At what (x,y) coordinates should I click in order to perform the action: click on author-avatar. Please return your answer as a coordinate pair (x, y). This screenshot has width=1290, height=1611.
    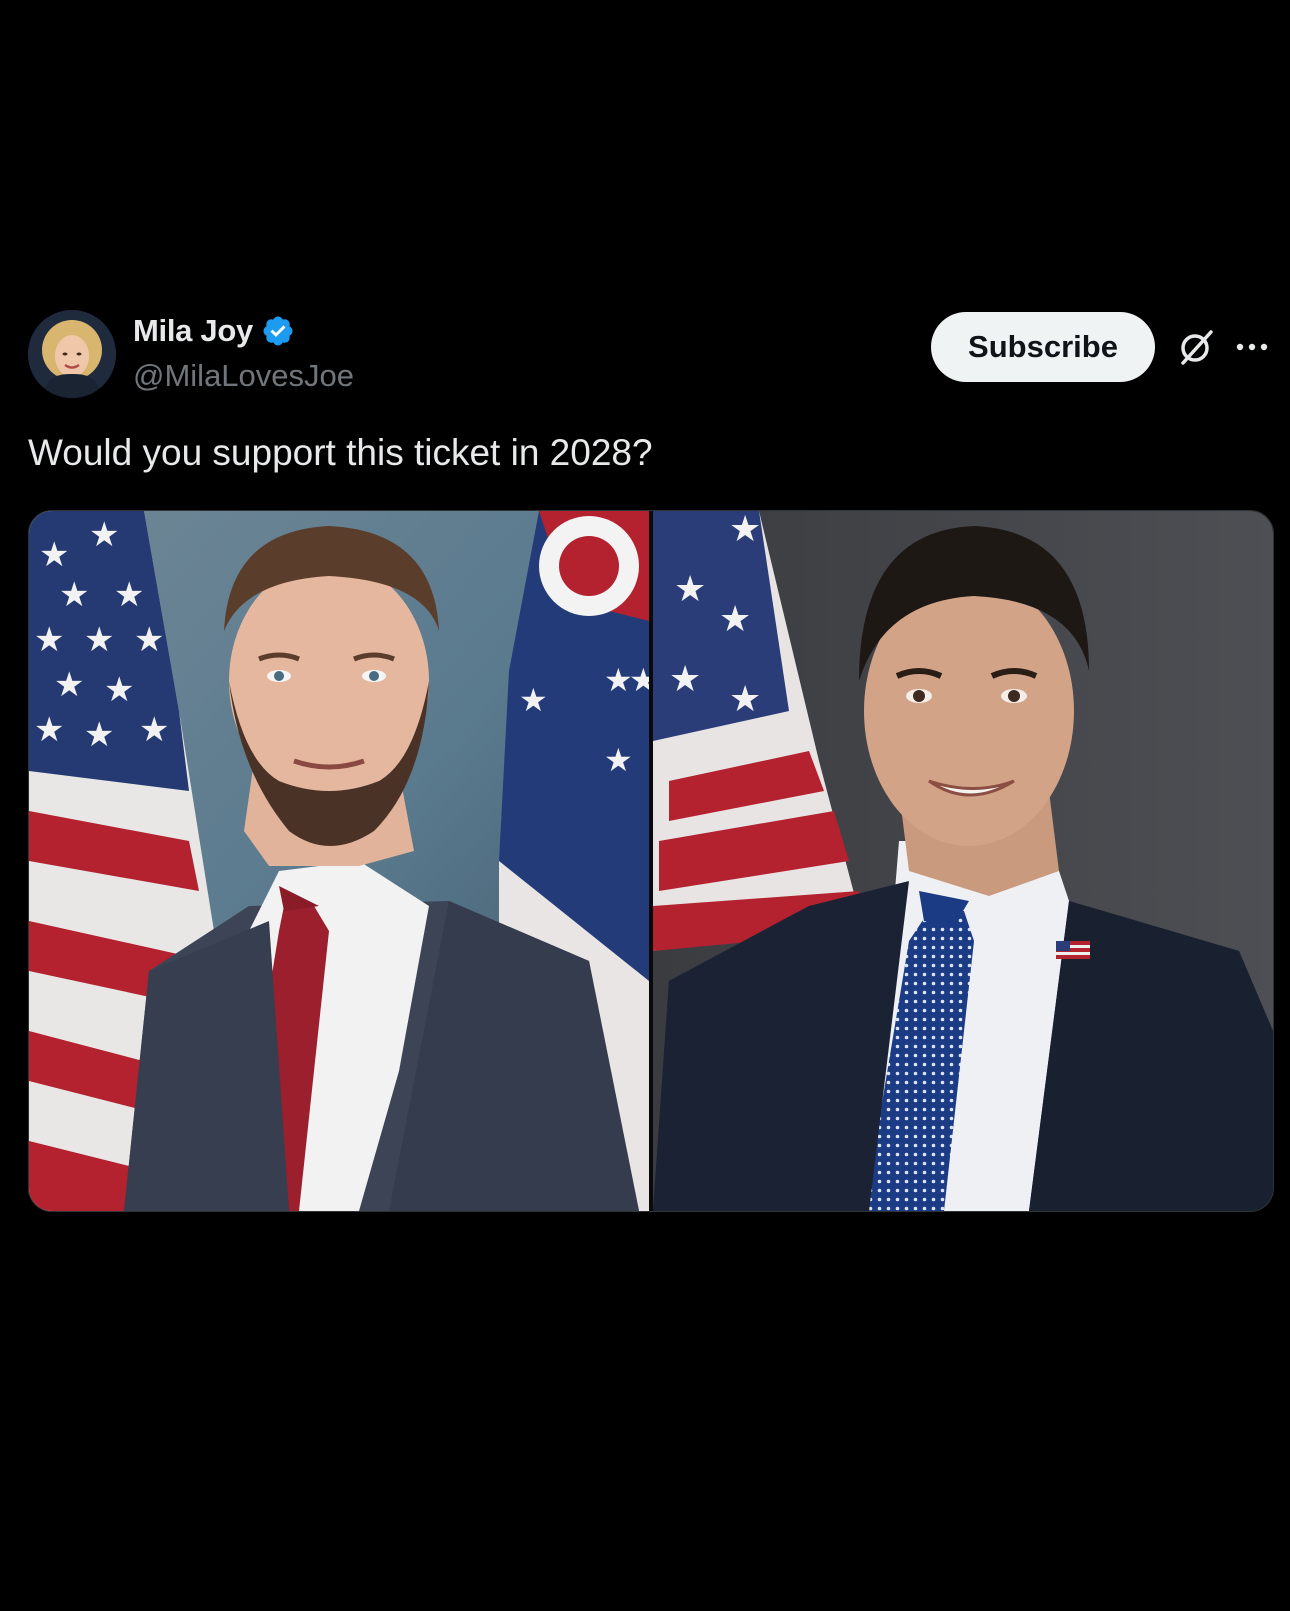
    Looking at the image, I should click on (72, 354).